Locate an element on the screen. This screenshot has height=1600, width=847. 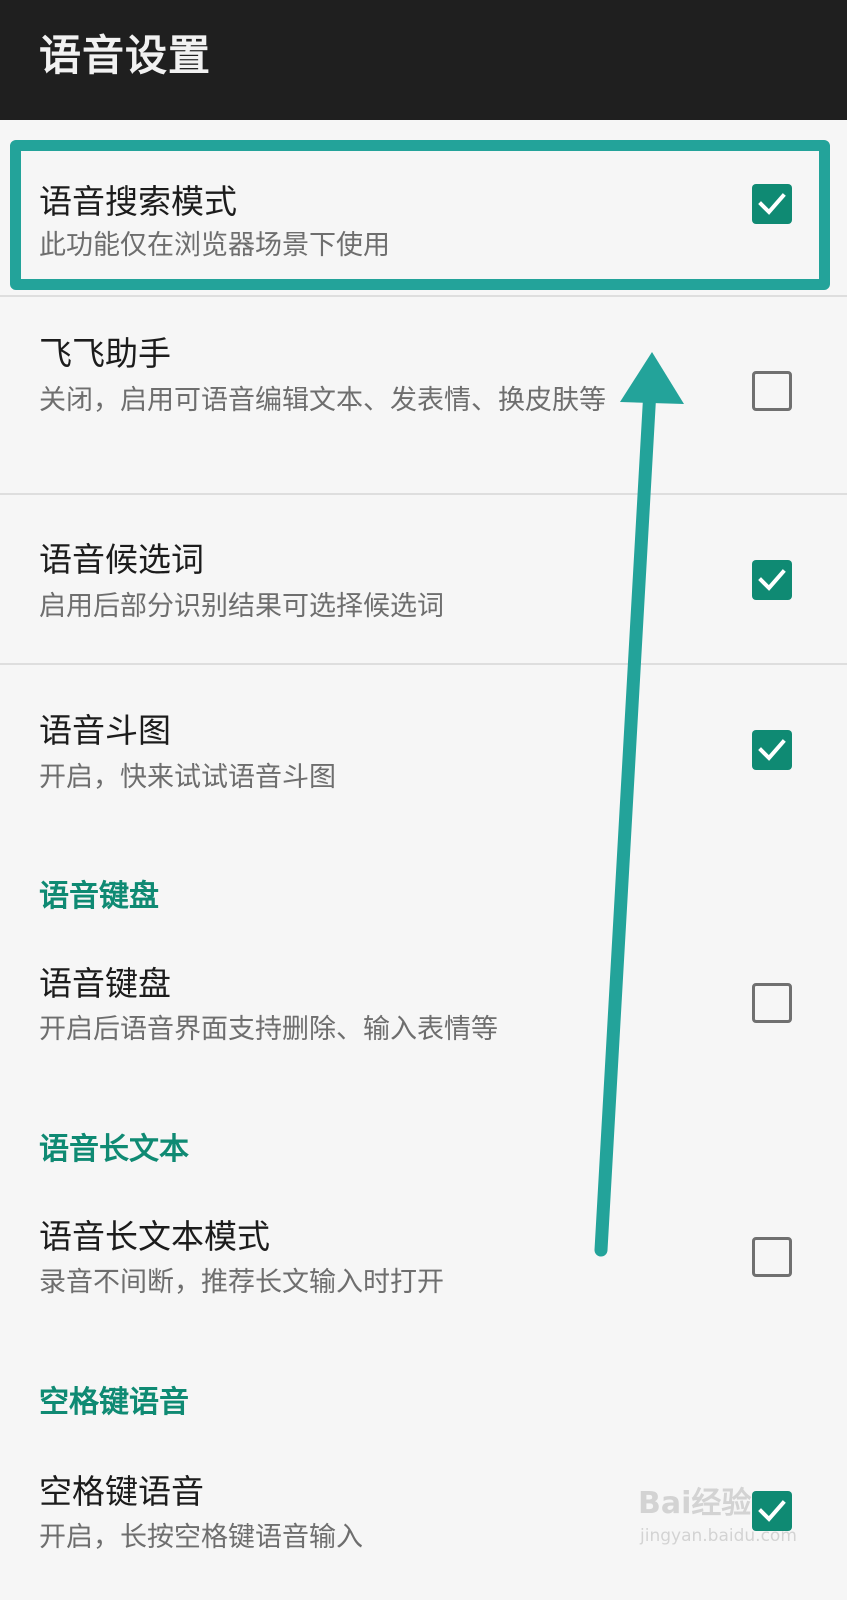
setting-subtitle: 开启后语音界面支持删除、输入表情等 is located at coordinates (268, 1029).